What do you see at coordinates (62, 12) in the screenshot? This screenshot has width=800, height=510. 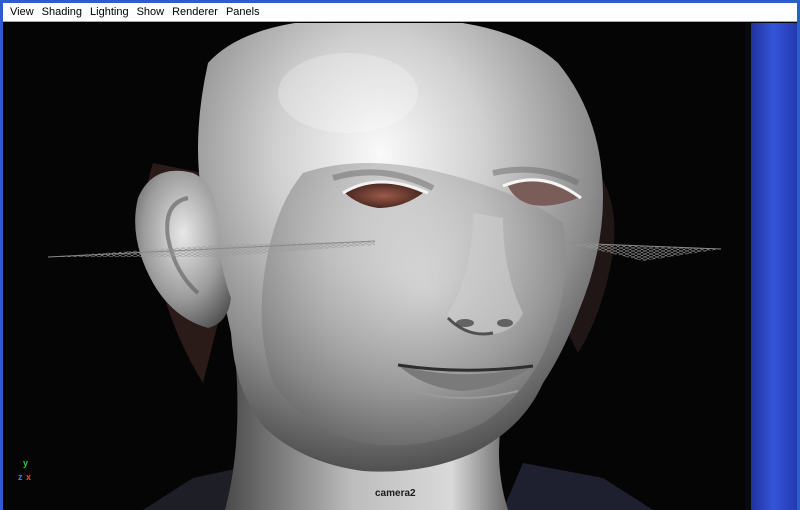 I see `menu-shading: Shading` at bounding box center [62, 12].